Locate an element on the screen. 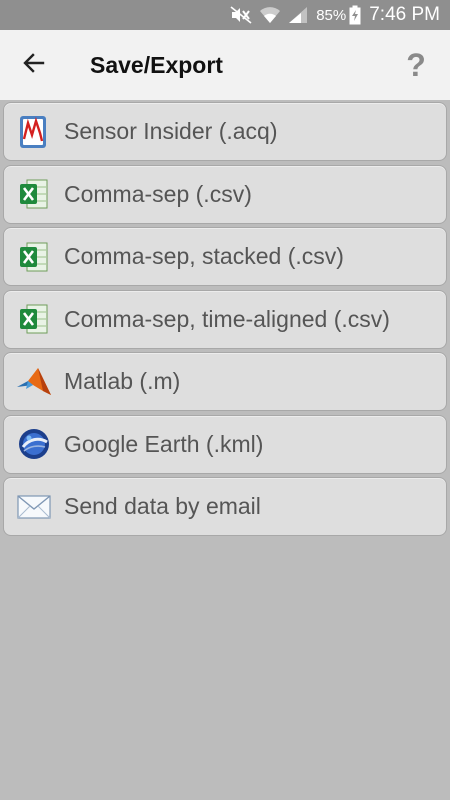 Image resolution: width=450 pixels, height=800 pixels. export-option-label: Comma-sep (.csv) is located at coordinates (158, 193).